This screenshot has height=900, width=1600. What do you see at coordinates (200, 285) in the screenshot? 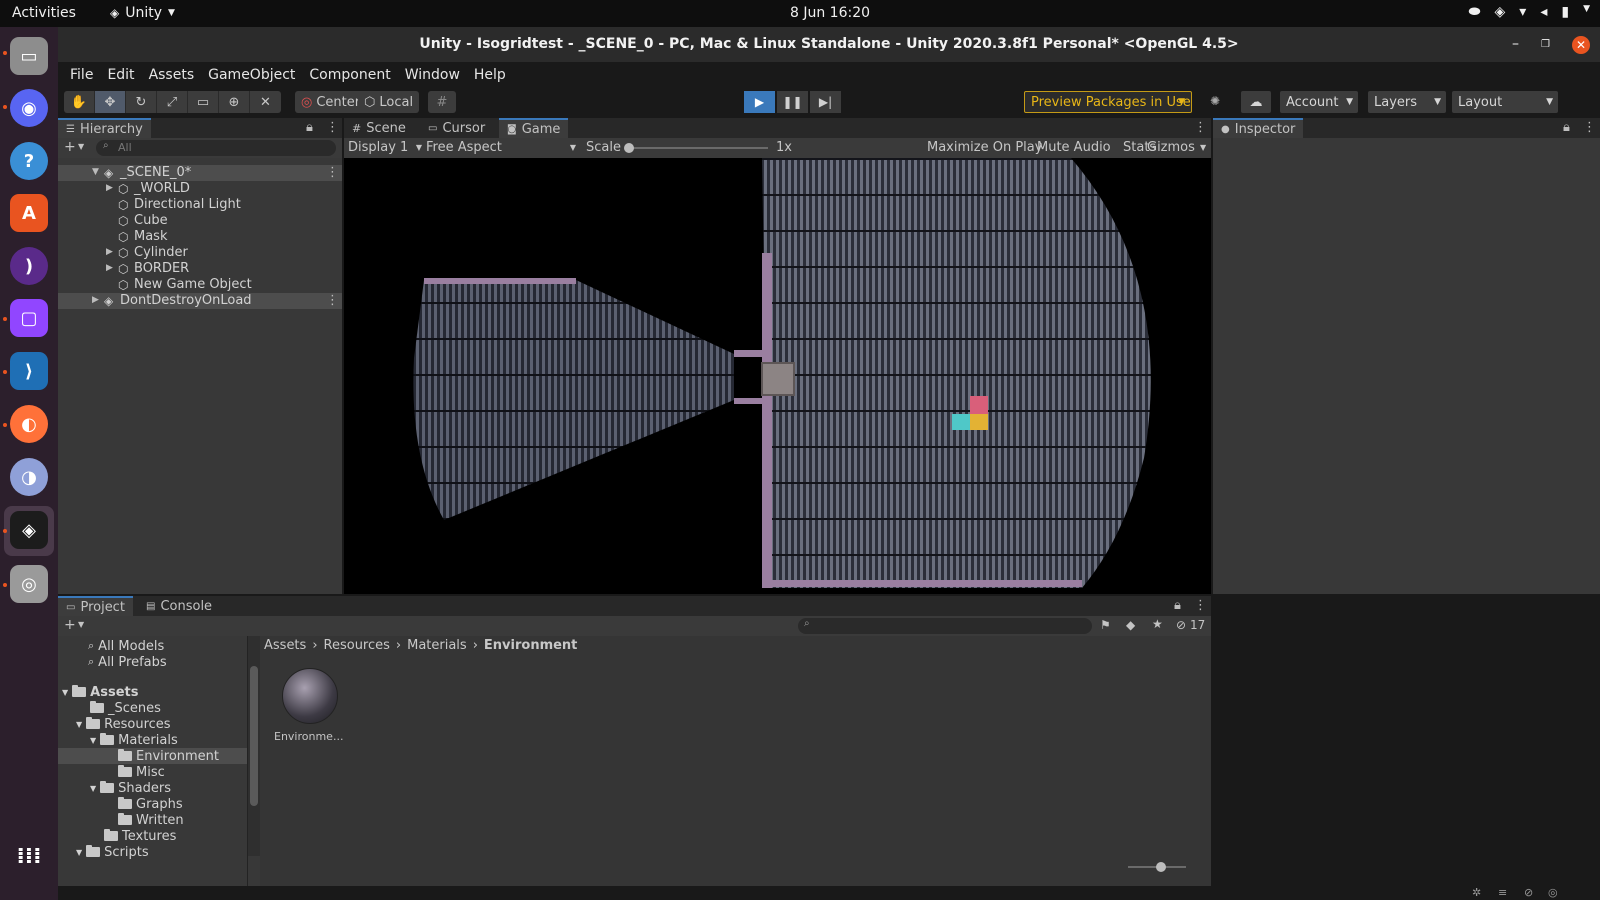
I see `hierarchy-item-new-game-object: ⬡ New Game Object` at bounding box center [200, 285].